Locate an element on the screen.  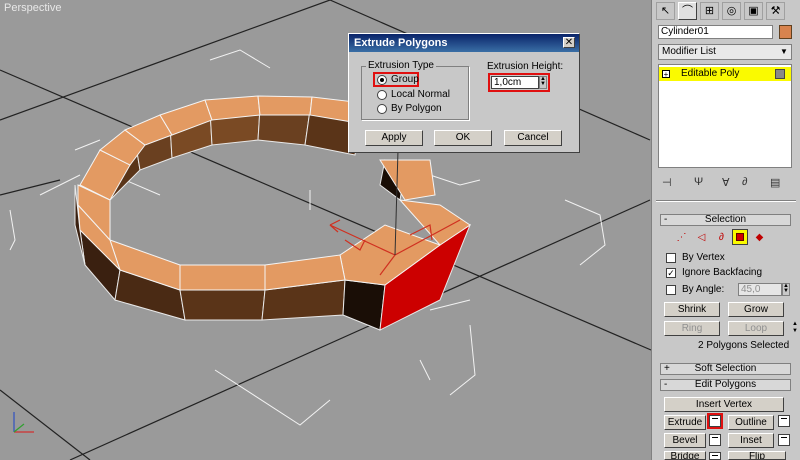
stack-item-label: Editable Poly is located at coordinates (710, 73).